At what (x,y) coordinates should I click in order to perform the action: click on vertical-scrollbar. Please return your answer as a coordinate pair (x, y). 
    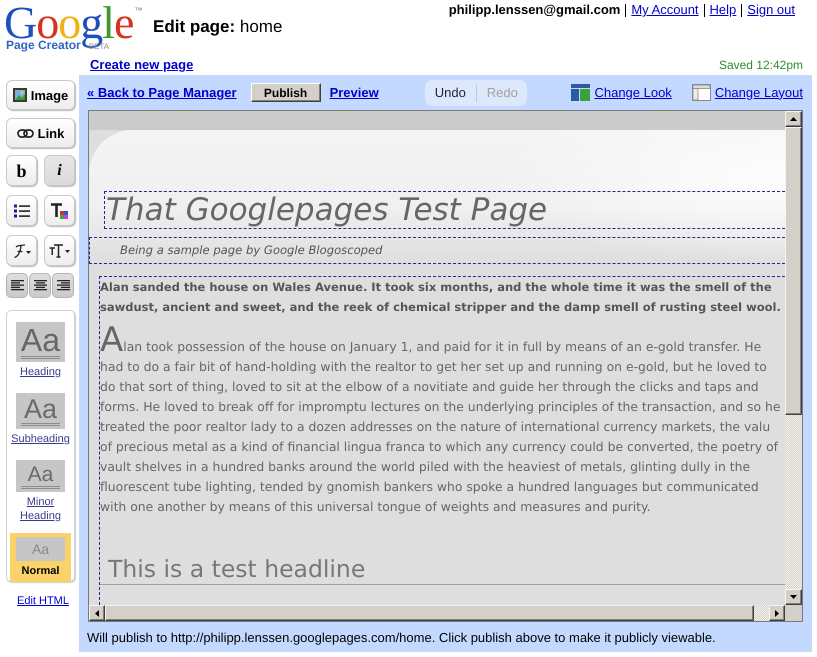
    Looking at the image, I should click on (793, 358).